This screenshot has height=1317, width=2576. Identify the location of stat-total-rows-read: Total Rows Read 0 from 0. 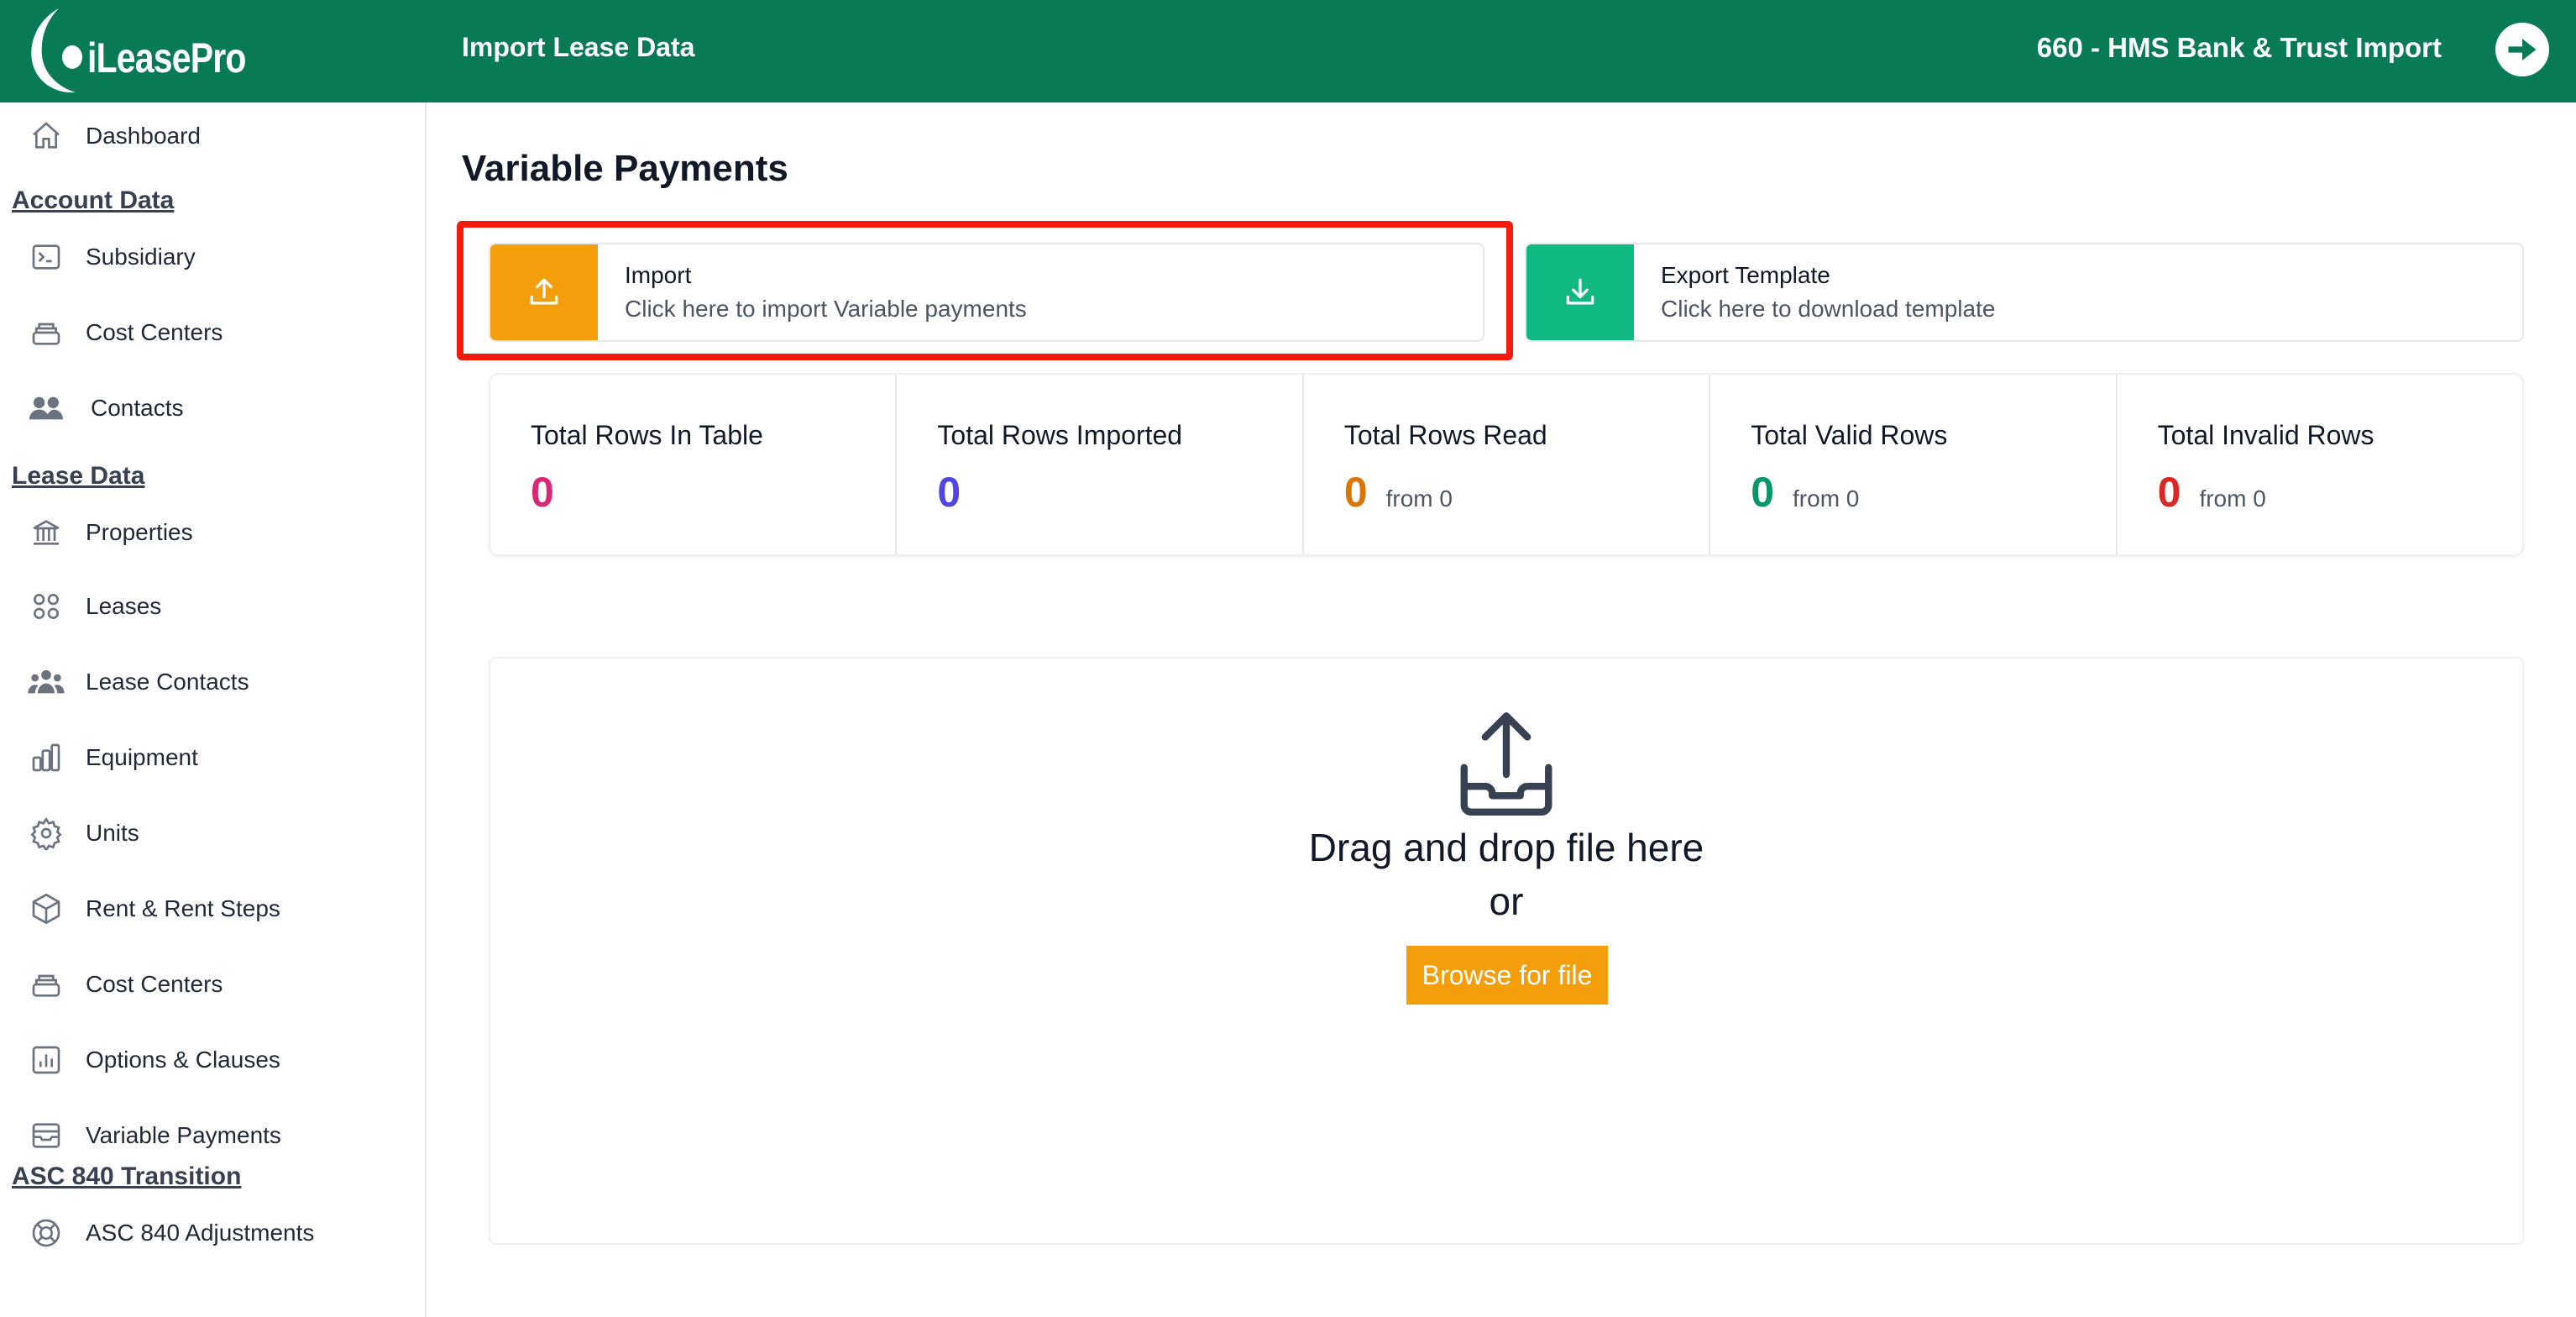
(1508, 464).